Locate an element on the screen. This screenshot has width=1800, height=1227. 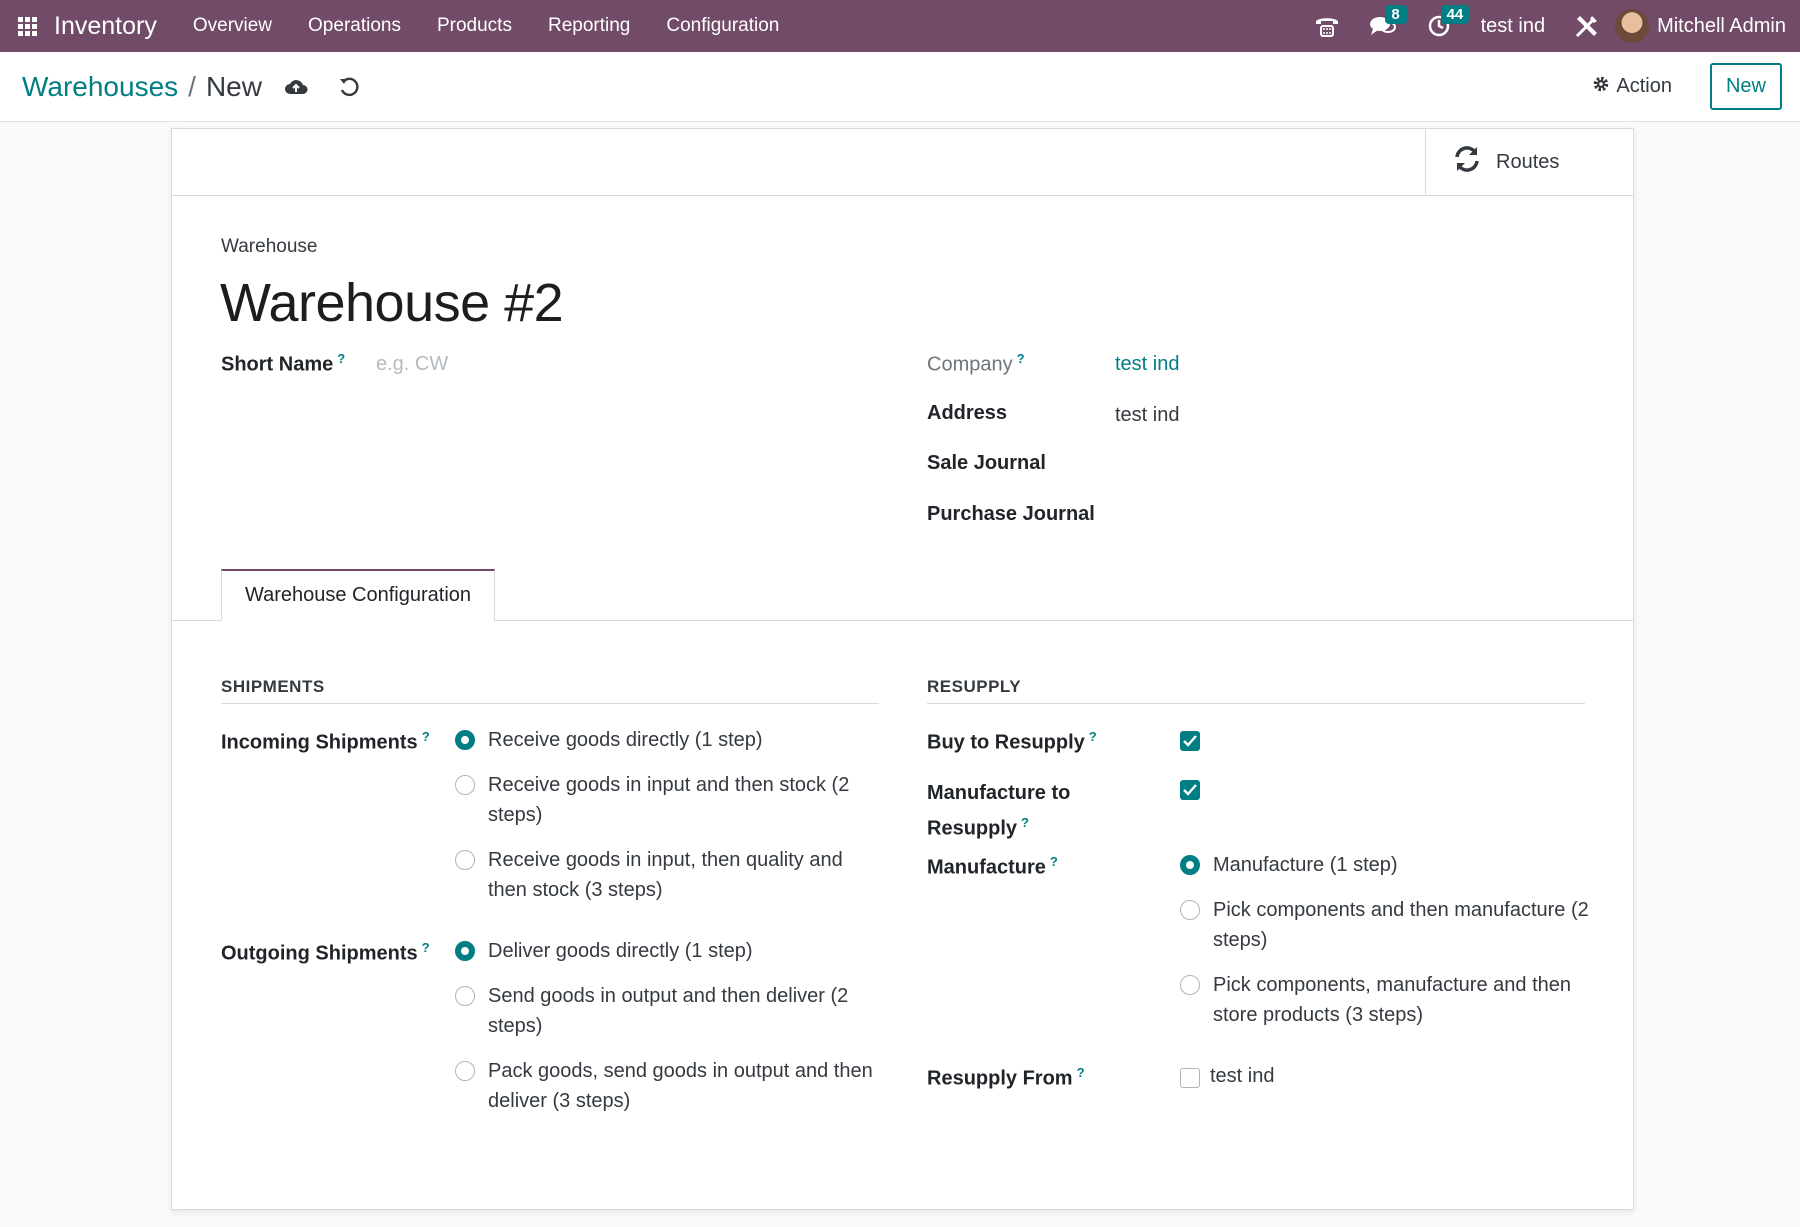
activities-count-badge: 44 is located at coordinates (1455, 14).